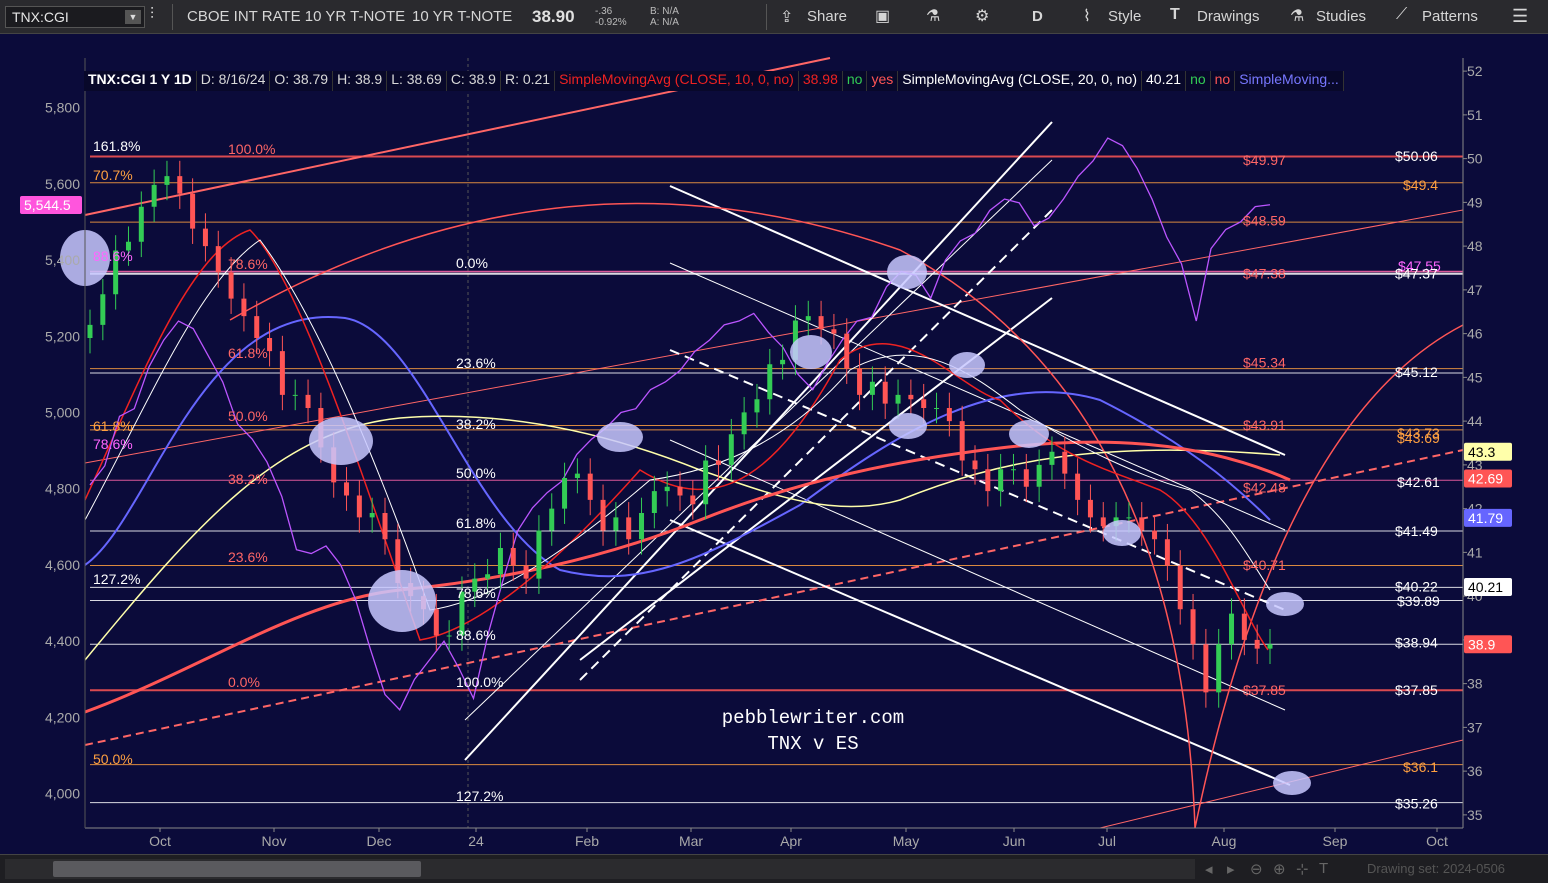  I want to click on info-sma20-label: SimpleMovingAvg (CLOSE, 20, 0, no), so click(1020, 81).